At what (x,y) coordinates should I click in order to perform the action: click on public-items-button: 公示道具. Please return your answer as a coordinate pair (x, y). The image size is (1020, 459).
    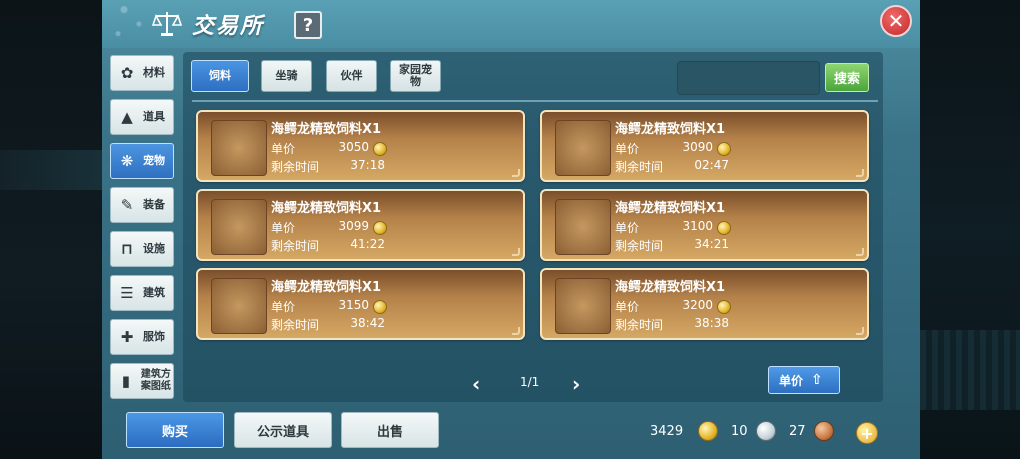
    Looking at the image, I should click on (283, 430).